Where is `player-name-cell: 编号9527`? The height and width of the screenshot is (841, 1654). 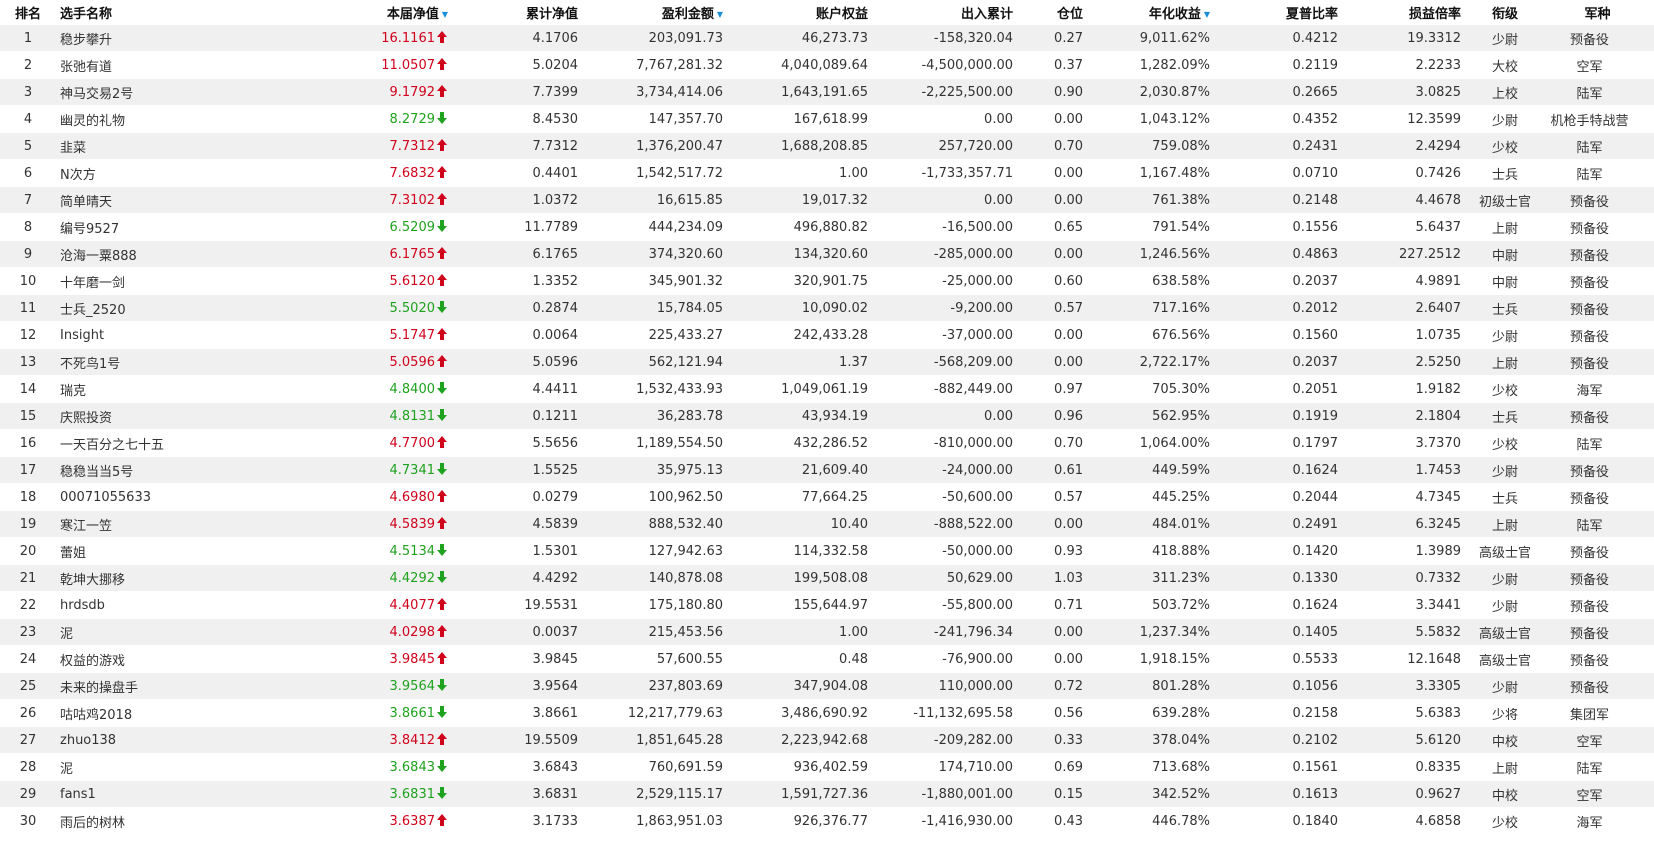 player-name-cell: 编号9527 is located at coordinates (181, 227).